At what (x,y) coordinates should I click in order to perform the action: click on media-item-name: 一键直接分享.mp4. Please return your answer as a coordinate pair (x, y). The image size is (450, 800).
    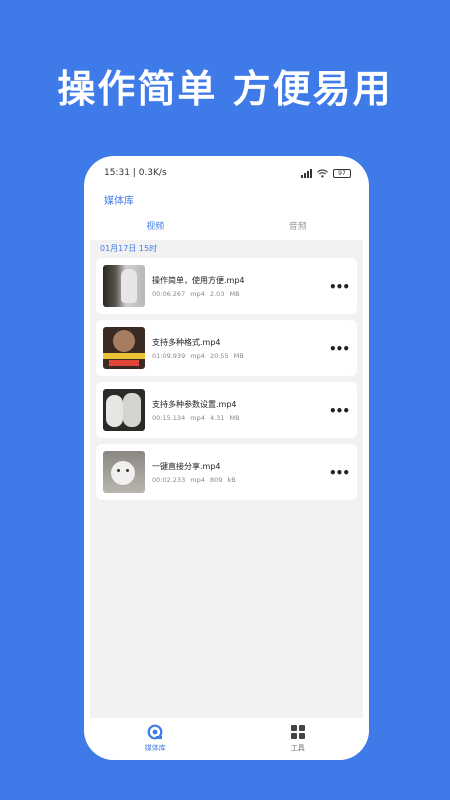
    Looking at the image, I should click on (186, 466).